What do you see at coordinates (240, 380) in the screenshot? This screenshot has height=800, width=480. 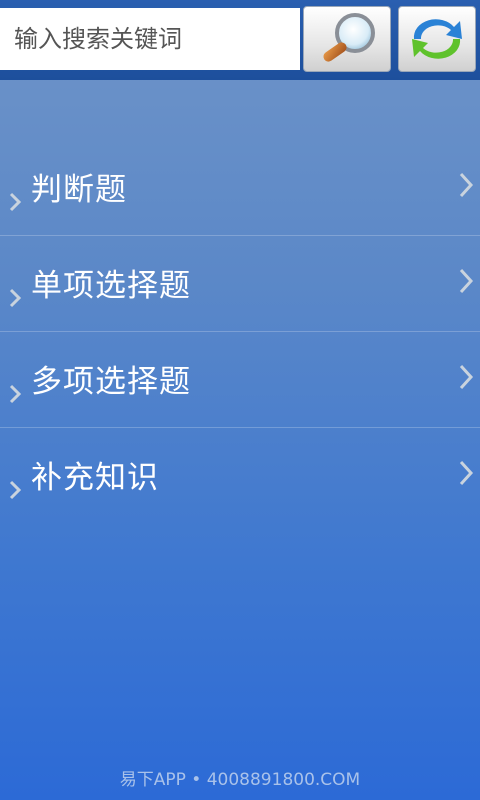 I see `menu-item-multiple-choice: 多项选择题` at bounding box center [240, 380].